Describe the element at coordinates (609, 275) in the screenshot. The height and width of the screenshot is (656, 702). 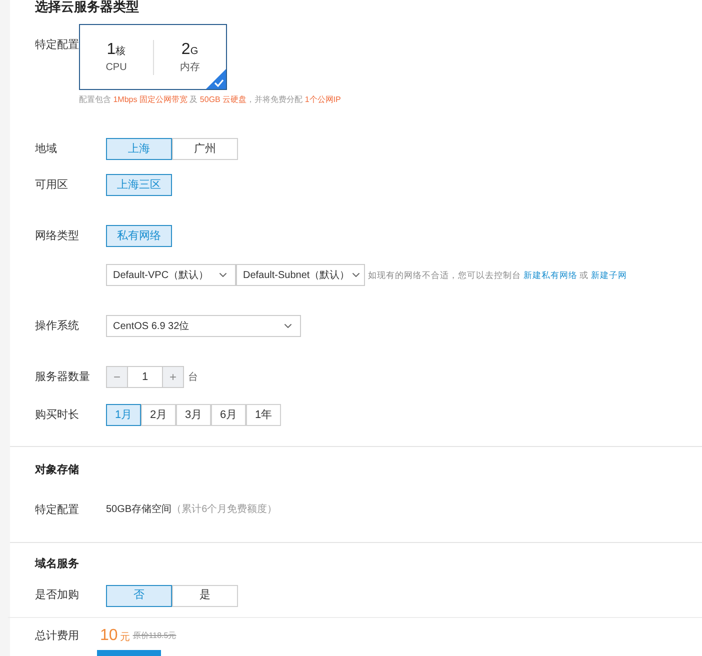
I see `create-link: 新建子网` at that location.